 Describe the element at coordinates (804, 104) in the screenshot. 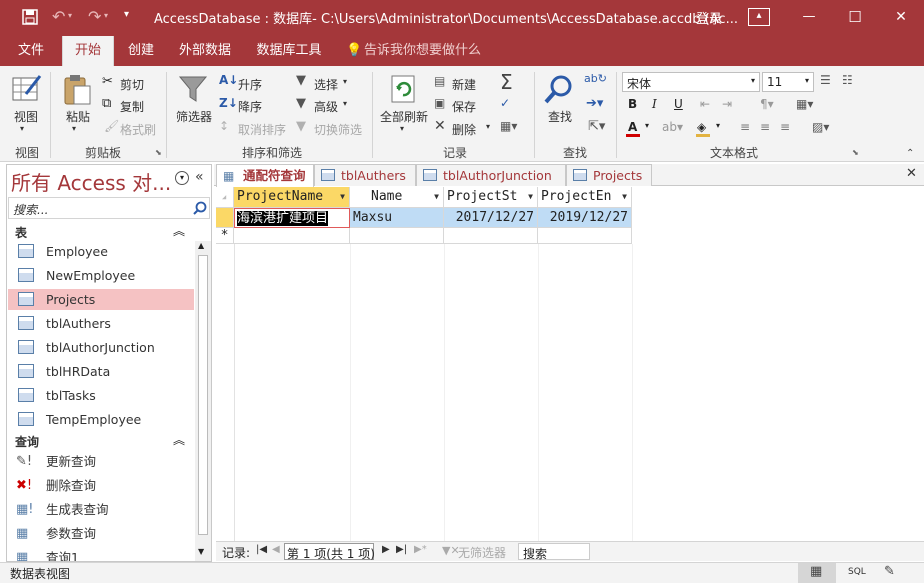

I see `gridlines-icon: ▦▾` at that location.